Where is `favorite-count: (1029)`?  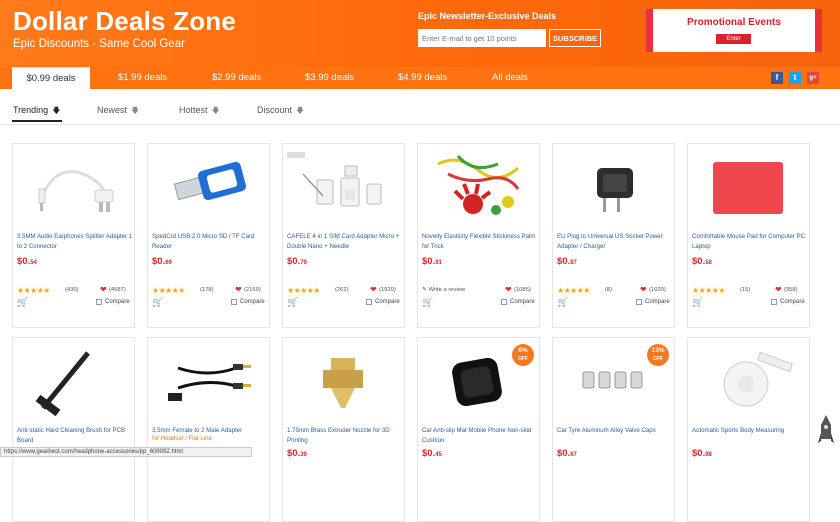 favorite-count: (1029) is located at coordinates (657, 290).